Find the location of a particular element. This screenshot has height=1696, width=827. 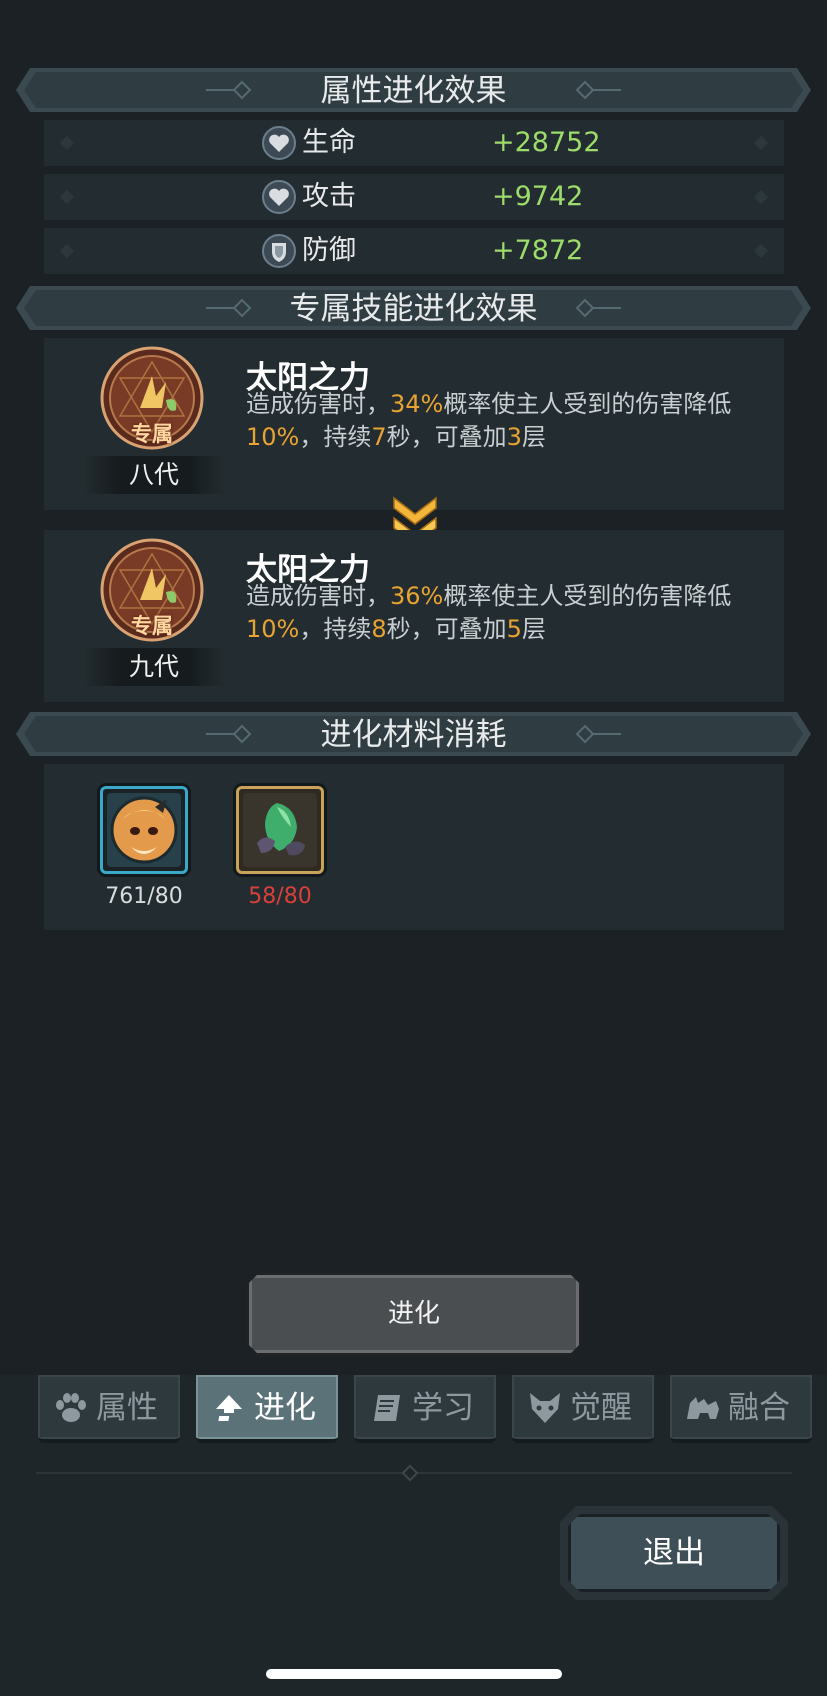

pet-portrait-icon is located at coordinates (144, 830).